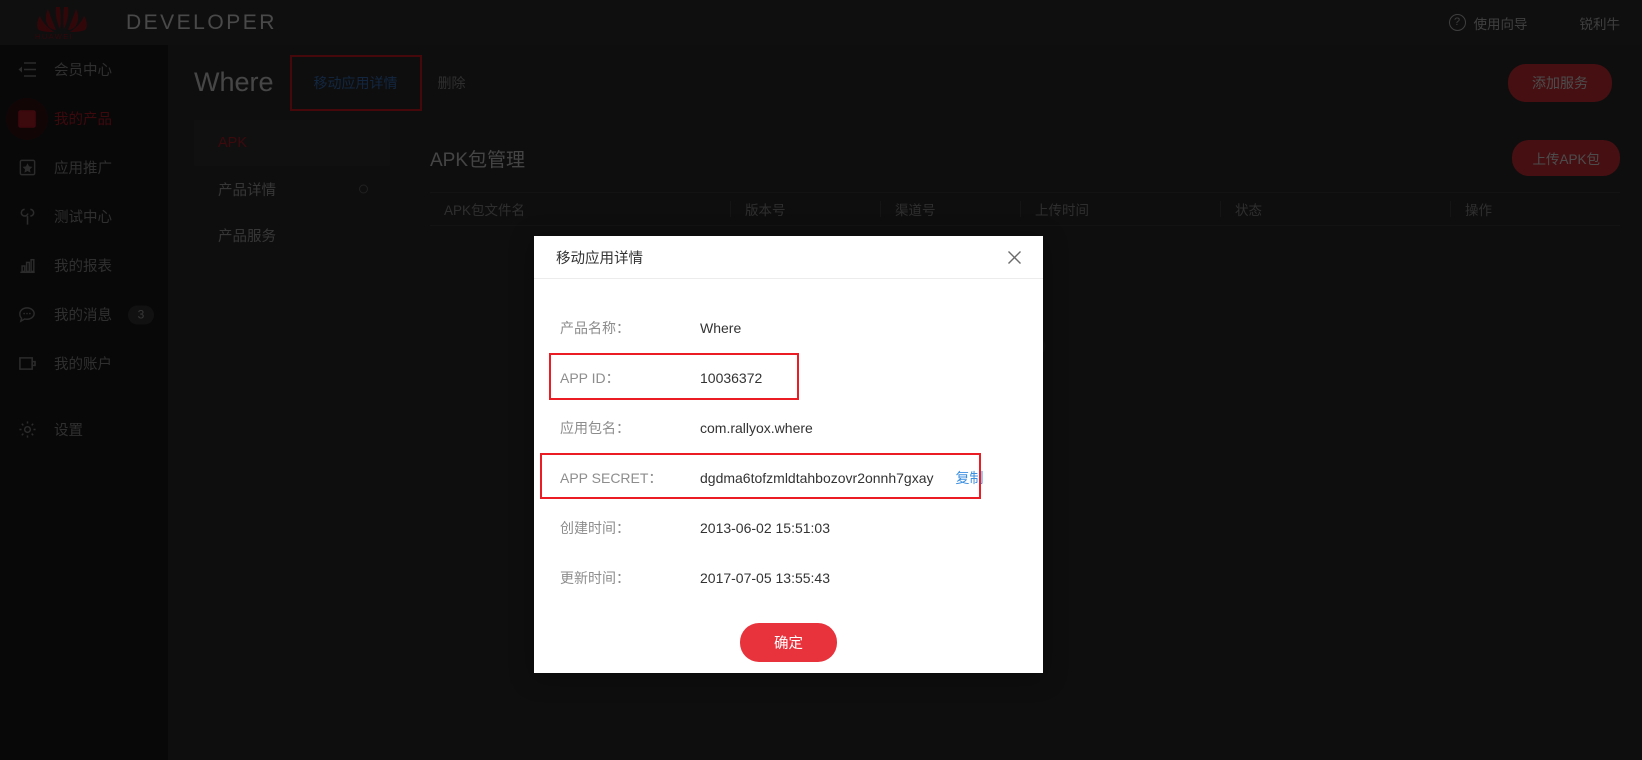 Image resolution: width=1642 pixels, height=760 pixels. Describe the element at coordinates (590, 378) in the screenshot. I see `field-label: APP ID：` at that location.